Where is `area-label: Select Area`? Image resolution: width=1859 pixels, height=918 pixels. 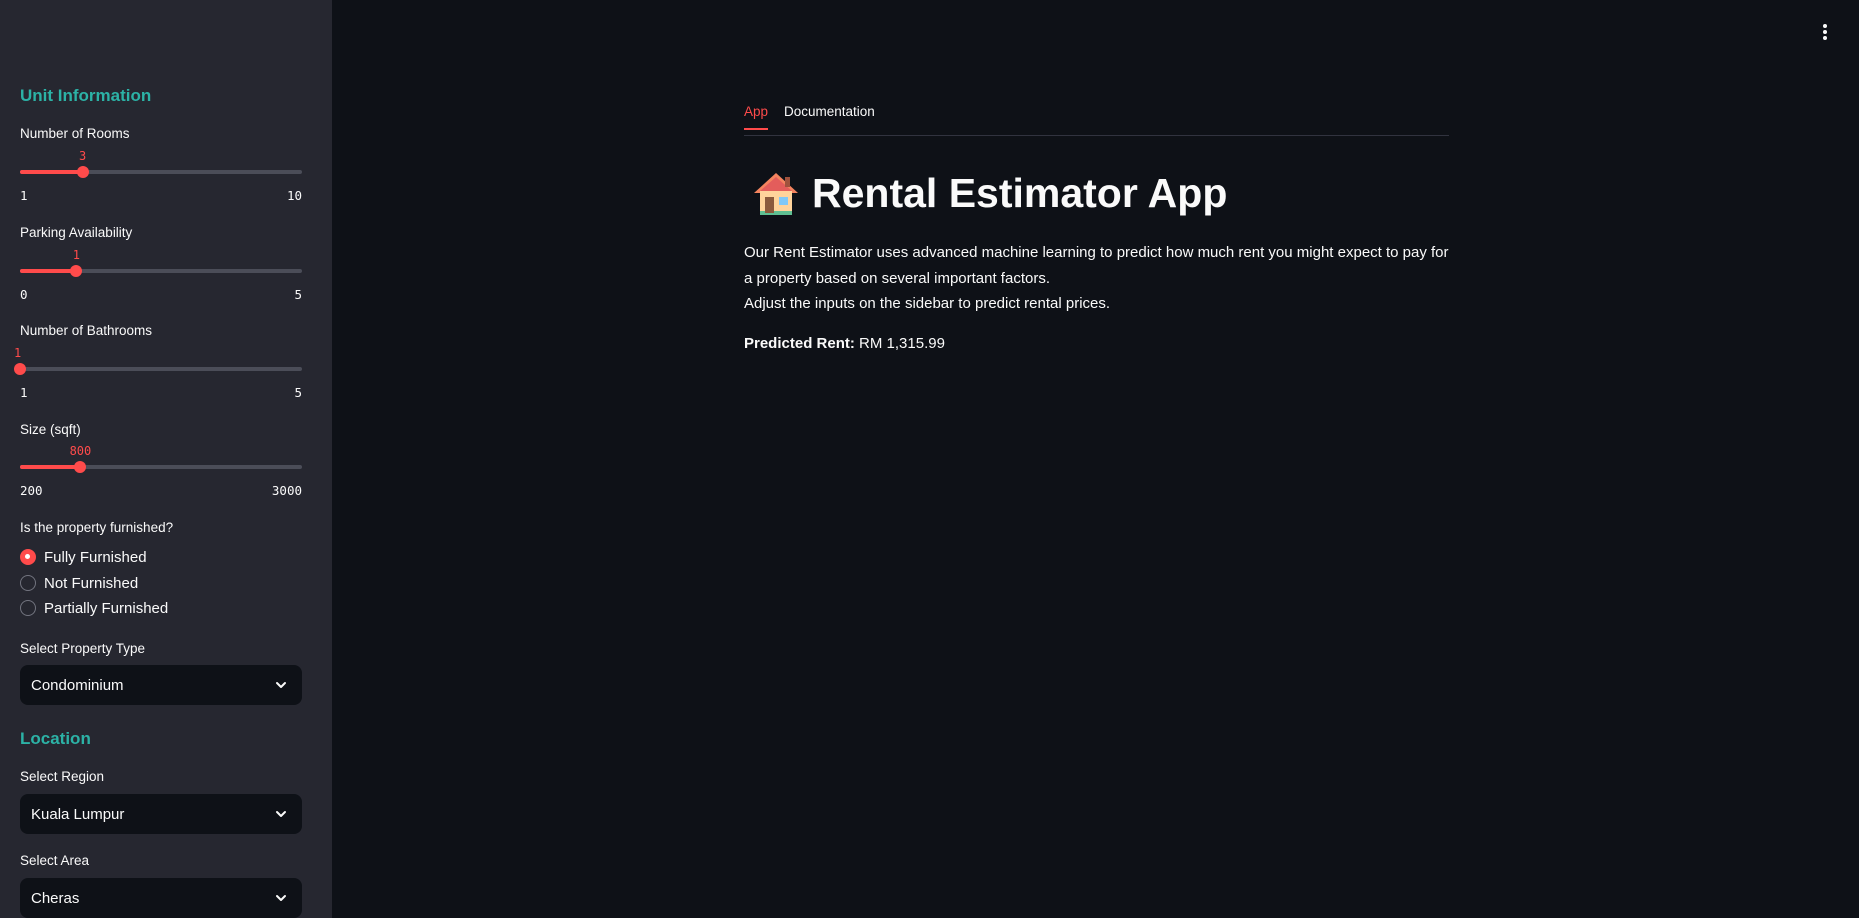
area-label: Select Area is located at coordinates (55, 860).